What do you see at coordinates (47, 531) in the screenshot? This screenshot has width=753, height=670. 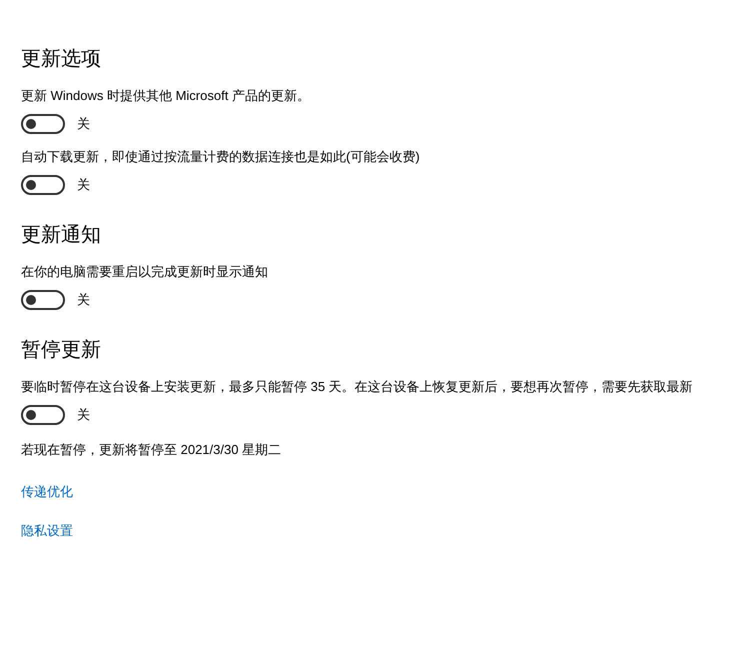 I see `settings-link: 隐私设置` at bounding box center [47, 531].